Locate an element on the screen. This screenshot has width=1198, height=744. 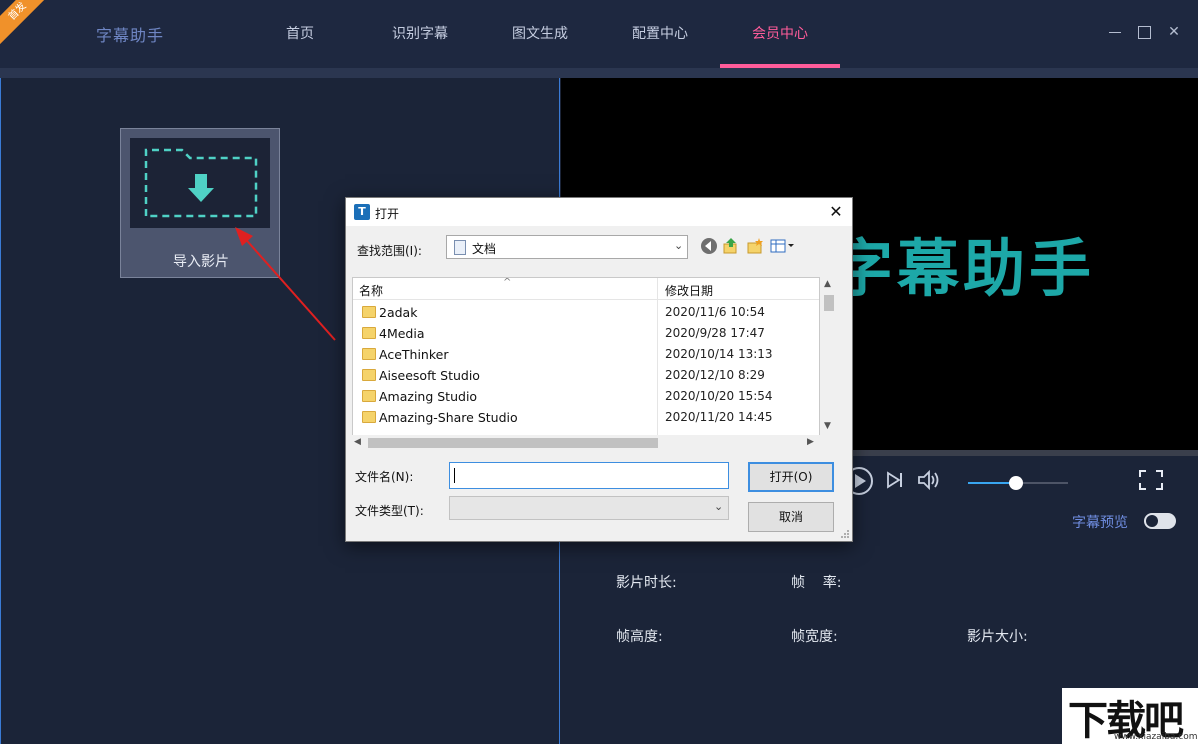
vertical-scroll-thumb is located at coordinates (829, 303).